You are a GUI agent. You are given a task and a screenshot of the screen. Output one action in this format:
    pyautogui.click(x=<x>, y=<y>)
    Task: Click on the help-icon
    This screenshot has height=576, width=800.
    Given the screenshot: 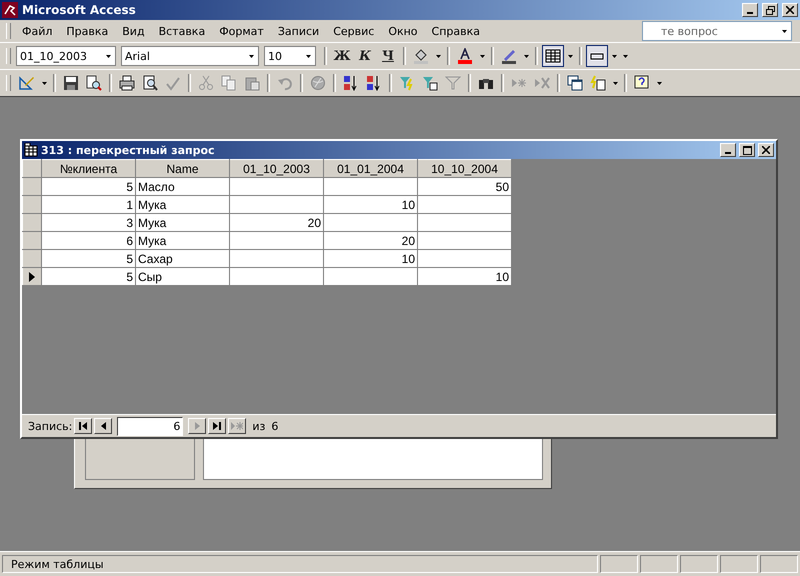 What is the action you would take?
    pyautogui.click(x=642, y=83)
    